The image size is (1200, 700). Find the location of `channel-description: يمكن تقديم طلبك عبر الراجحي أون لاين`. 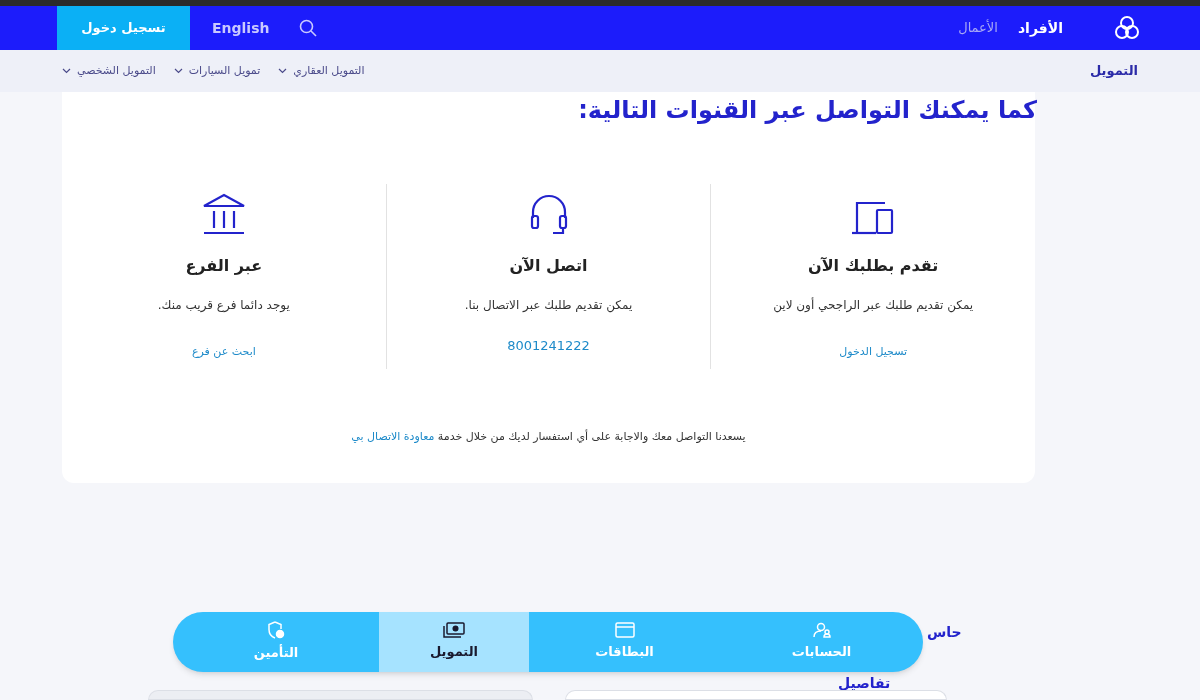

channel-description: يمكن تقديم طلبك عبر الراجحي أون لاين is located at coordinates (873, 305).